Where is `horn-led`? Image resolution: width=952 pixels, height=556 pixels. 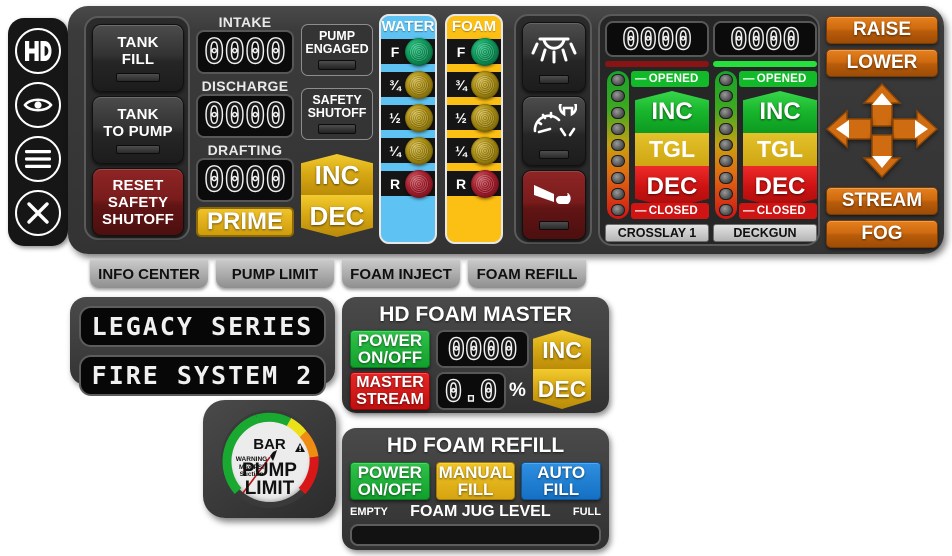
horn-led is located at coordinates (554, 225).